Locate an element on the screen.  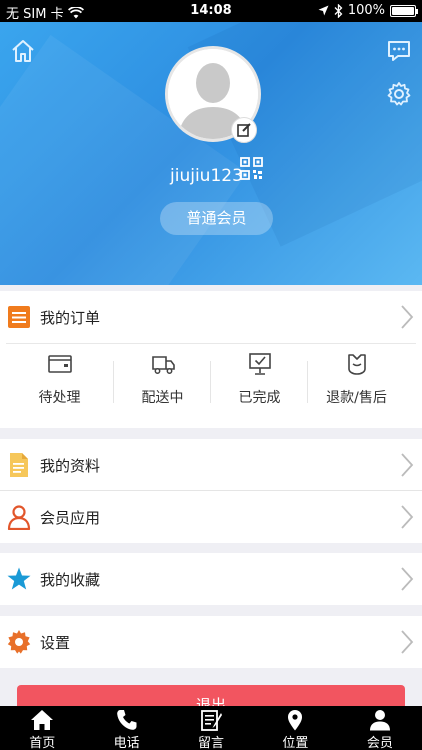
battery-icon is located at coordinates (404, 10).